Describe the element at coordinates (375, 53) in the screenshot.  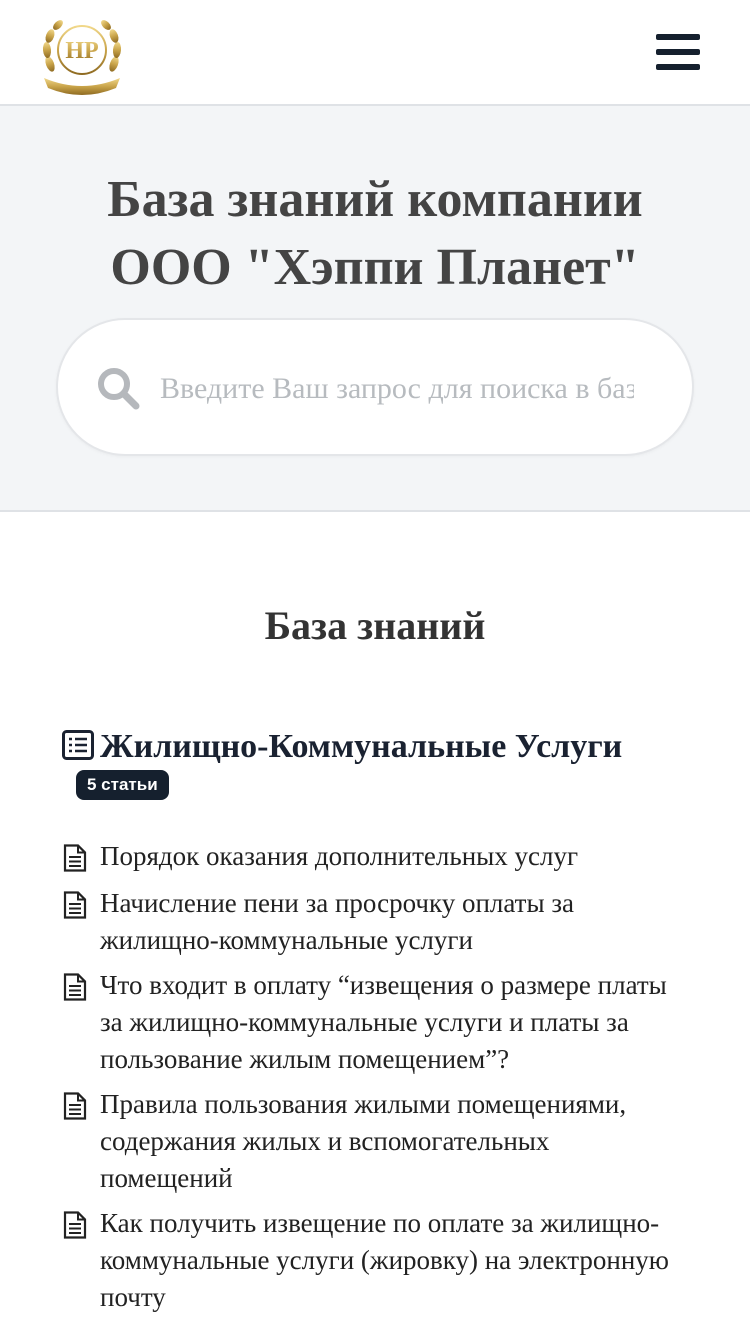
I see `site-header: HP` at that location.